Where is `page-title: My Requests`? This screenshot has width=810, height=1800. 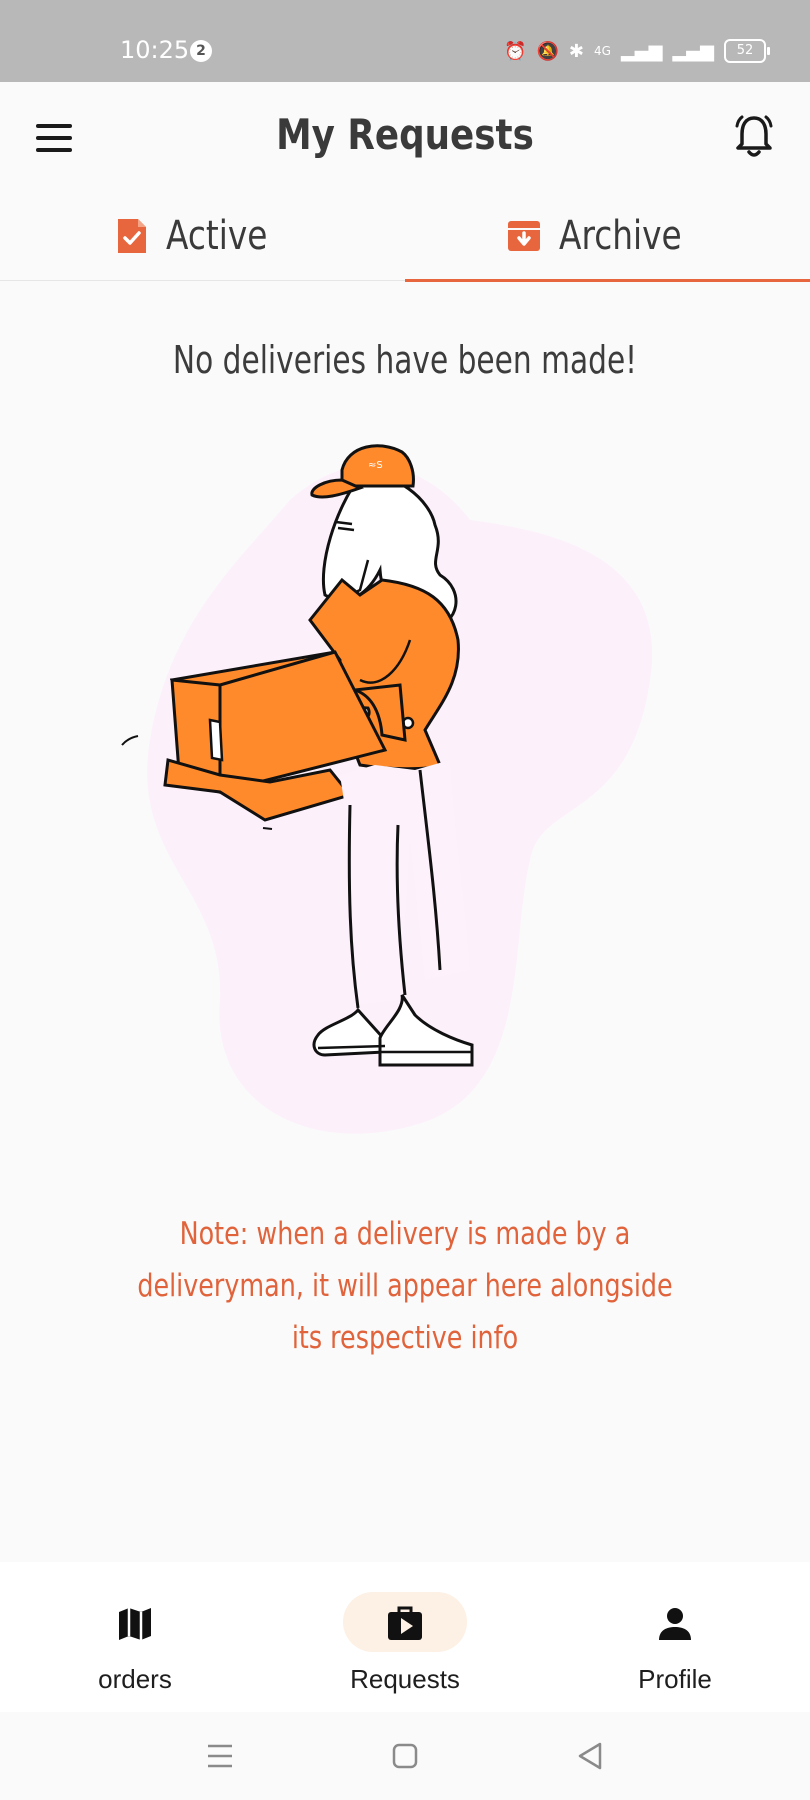 page-title: My Requests is located at coordinates (405, 134).